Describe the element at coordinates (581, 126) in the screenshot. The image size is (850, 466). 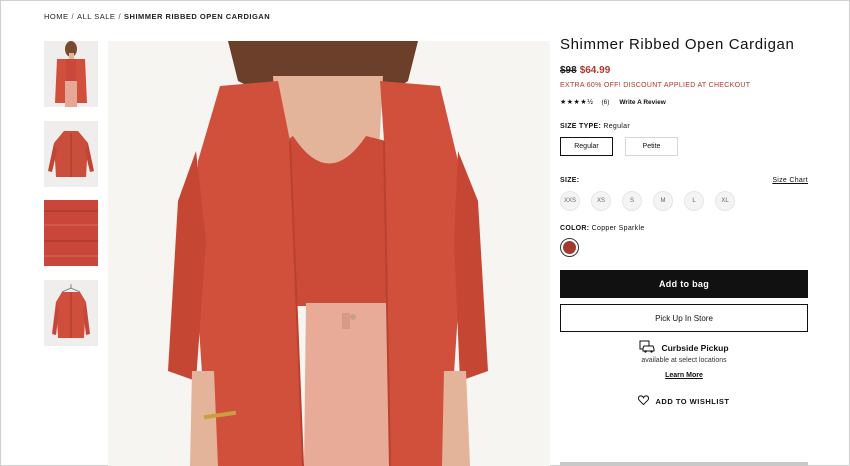
I see `size-type-label-text: SIZE TYPE:` at that location.